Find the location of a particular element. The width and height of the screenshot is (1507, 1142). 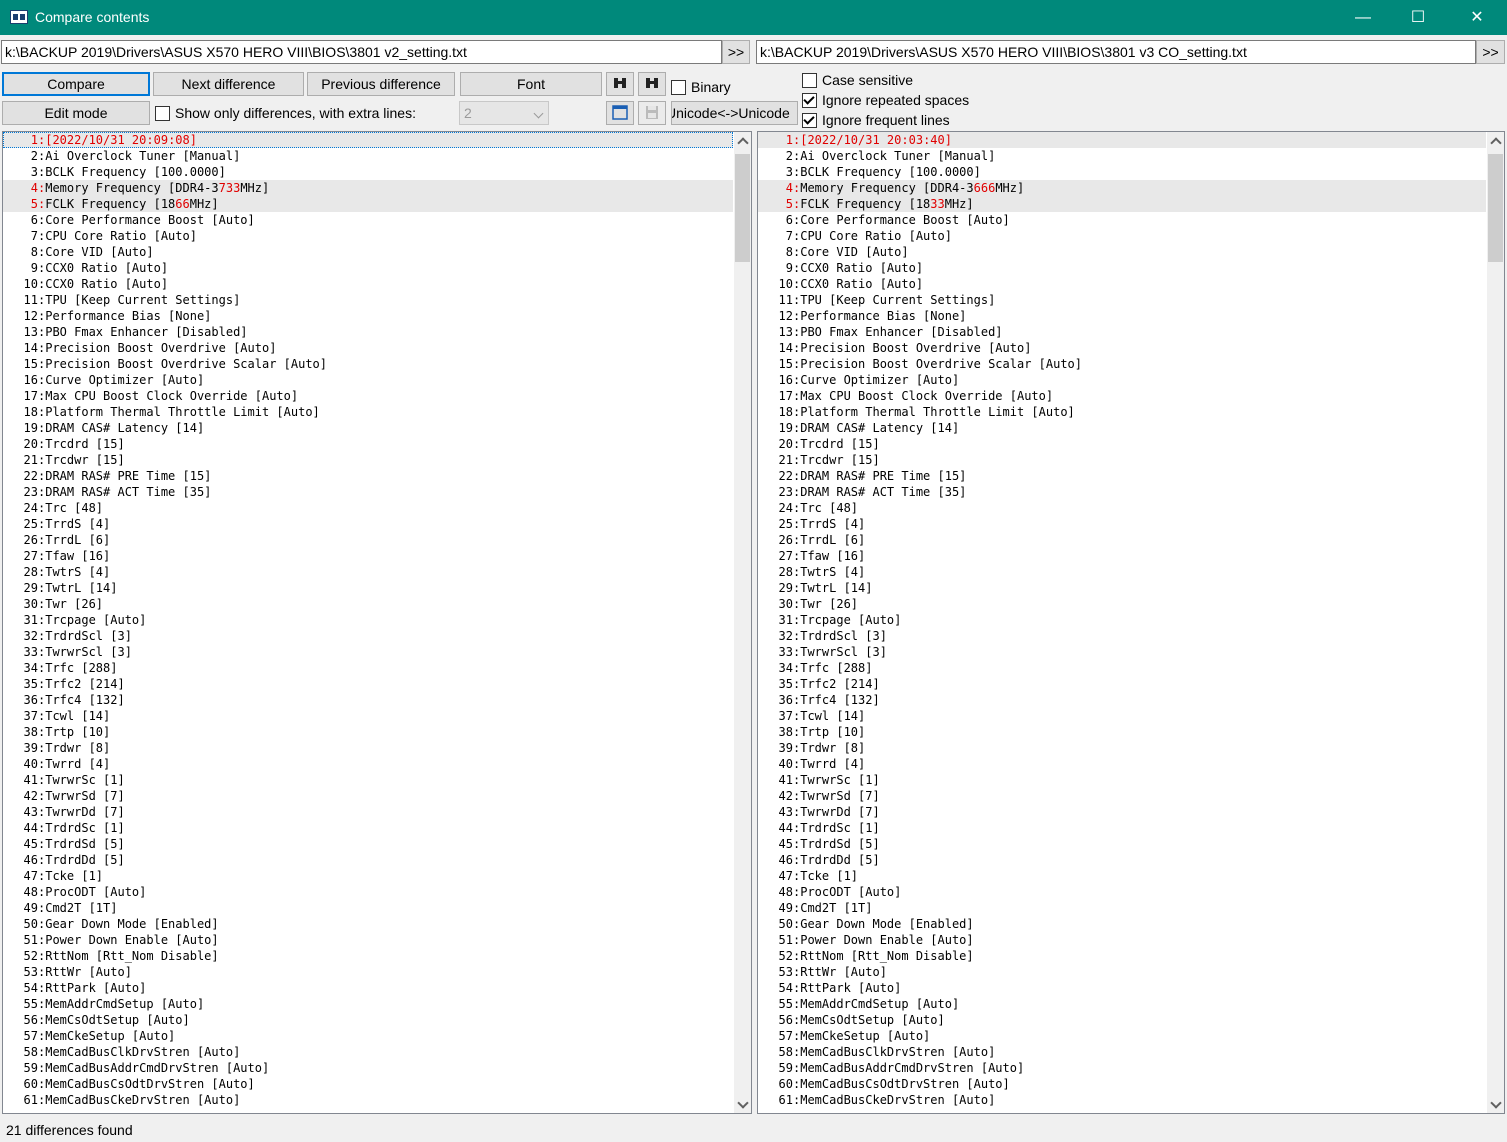

right-scrollbar is located at coordinates (1495, 622).